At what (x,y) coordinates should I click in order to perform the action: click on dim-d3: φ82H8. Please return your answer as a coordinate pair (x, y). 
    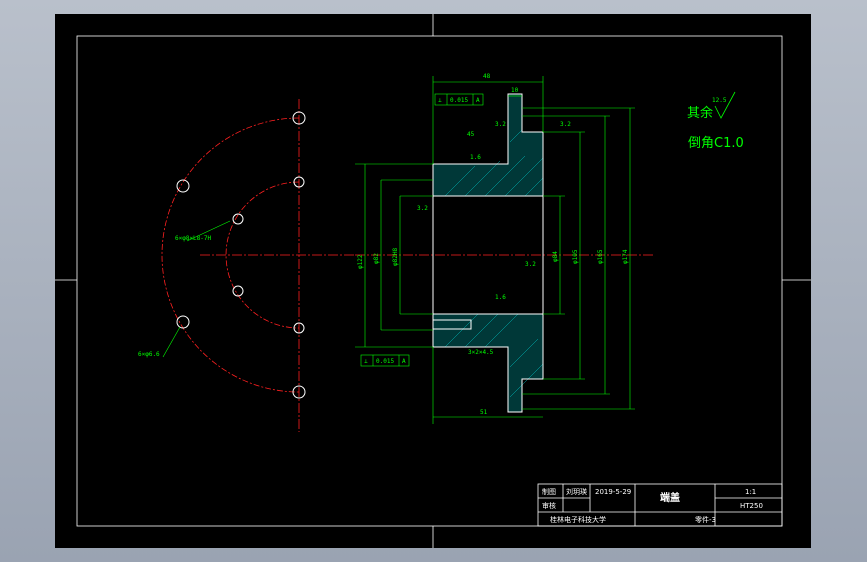
    Looking at the image, I should click on (395, 257).